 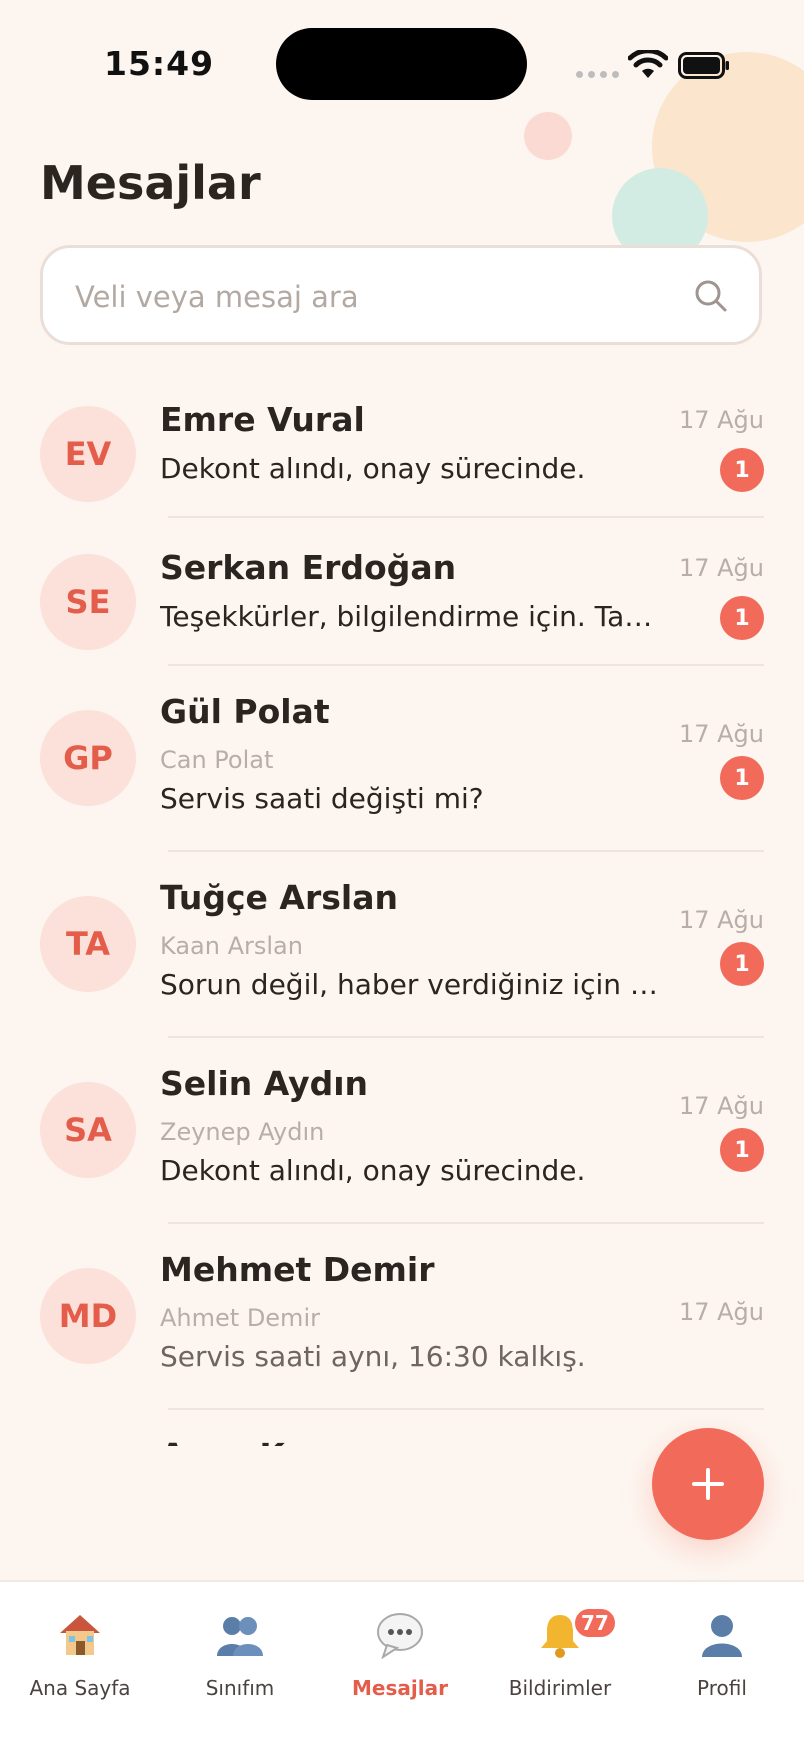 I want to click on plus-icon, so click(x=708, y=1484).